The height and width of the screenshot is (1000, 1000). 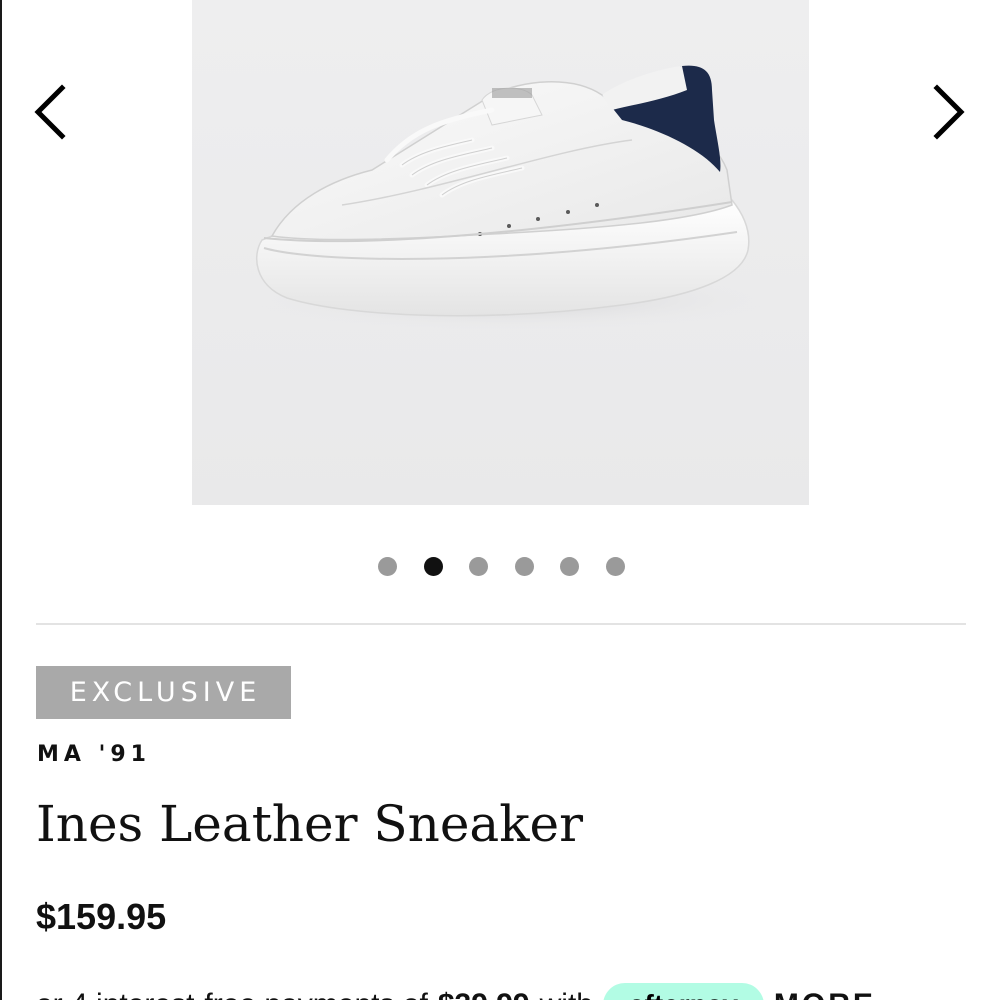 What do you see at coordinates (825, 994) in the screenshot?
I see `more-info-link: MORE` at bounding box center [825, 994].